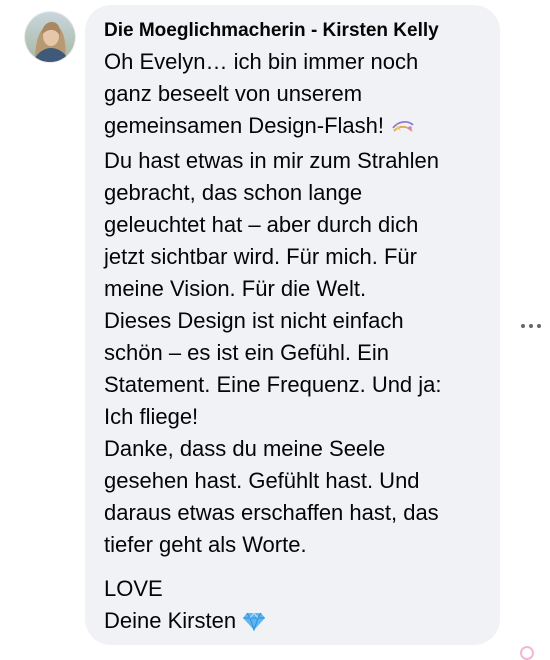  Describe the element at coordinates (262, 480) in the screenshot. I see `comment-line: gesehen hast. Gefühlt hast. Und` at that location.